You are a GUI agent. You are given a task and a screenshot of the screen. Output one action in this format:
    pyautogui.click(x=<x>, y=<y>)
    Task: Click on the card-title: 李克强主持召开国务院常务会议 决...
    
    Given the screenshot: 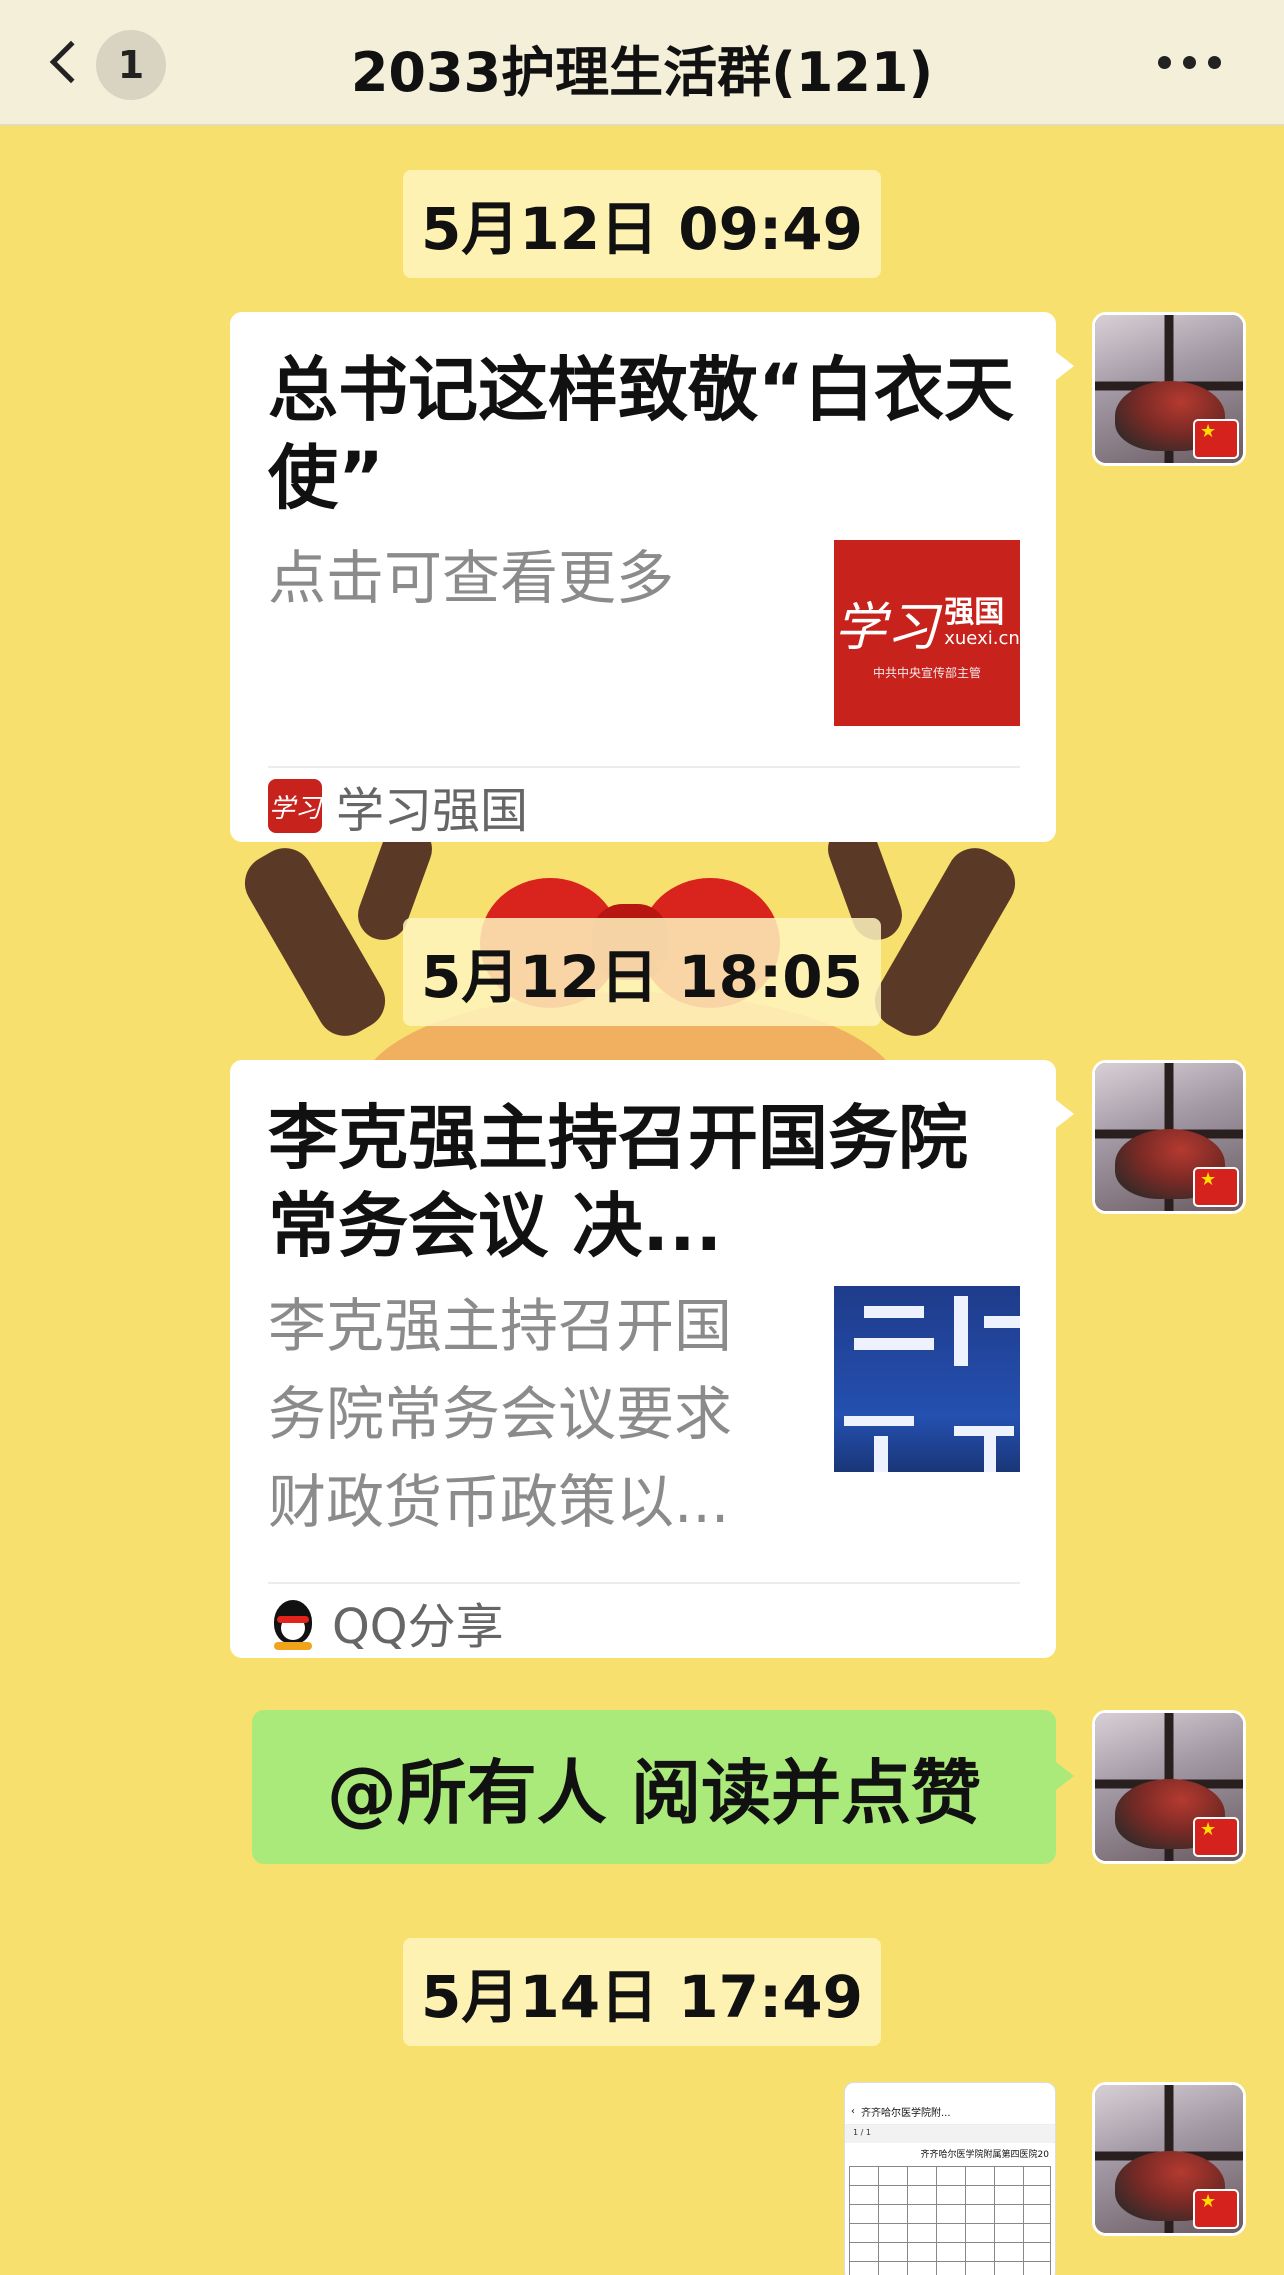 What is the action you would take?
    pyautogui.click(x=618, y=1182)
    